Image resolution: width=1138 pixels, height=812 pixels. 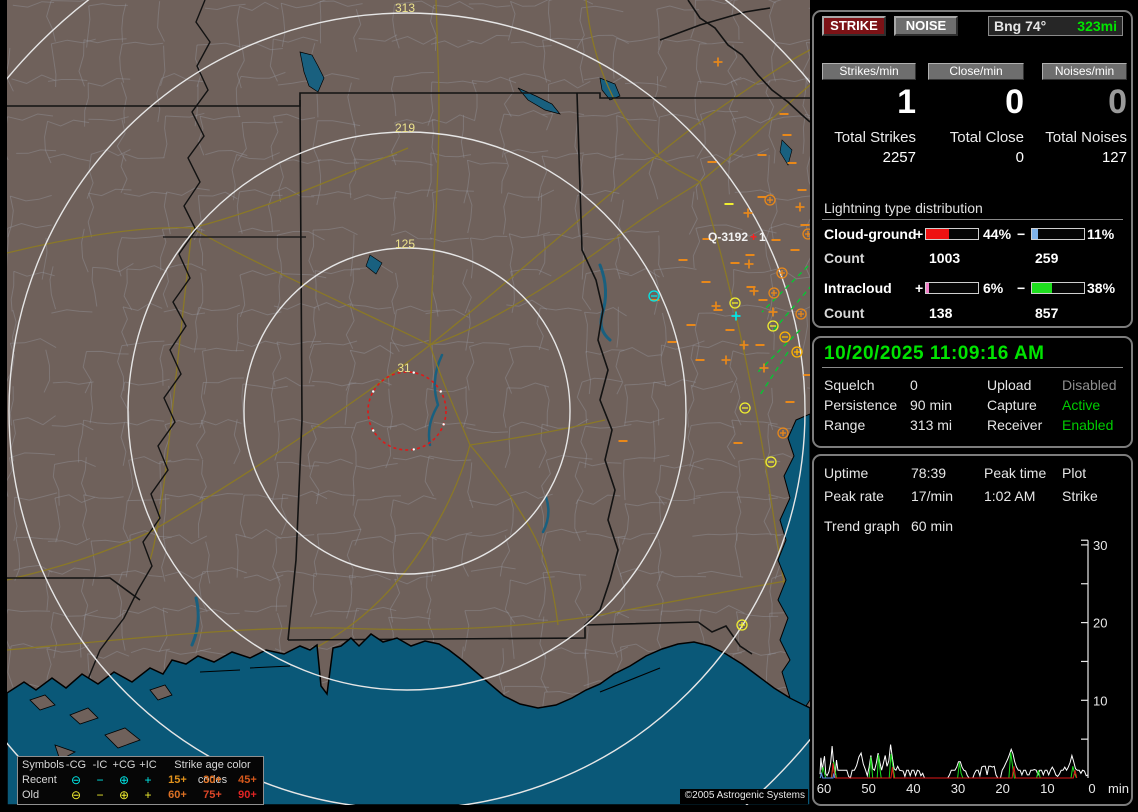 What do you see at coordinates (405, 128) in the screenshot?
I see `ring-label-219: 219` at bounding box center [405, 128].